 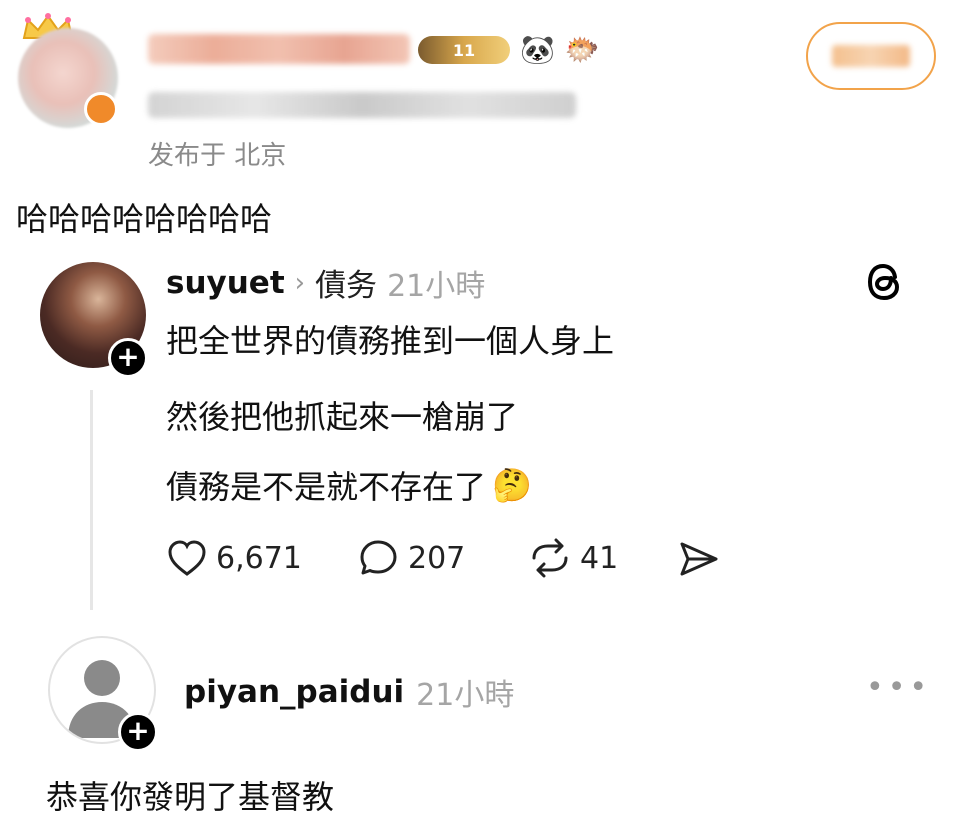 What do you see at coordinates (326, 487) in the screenshot?
I see `thread-line-3: 債務是不是就不存在了` at bounding box center [326, 487].